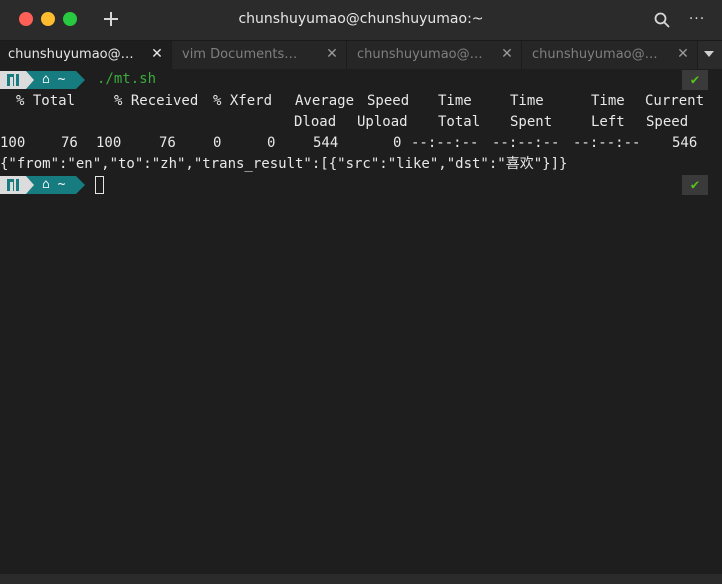  Describe the element at coordinates (459, 122) in the screenshot. I see `header-cell: Total` at that location.